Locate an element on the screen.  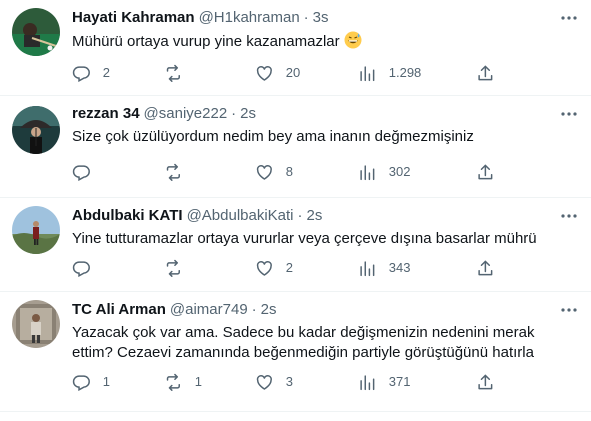
view-count: 302 is located at coordinates (399, 171).